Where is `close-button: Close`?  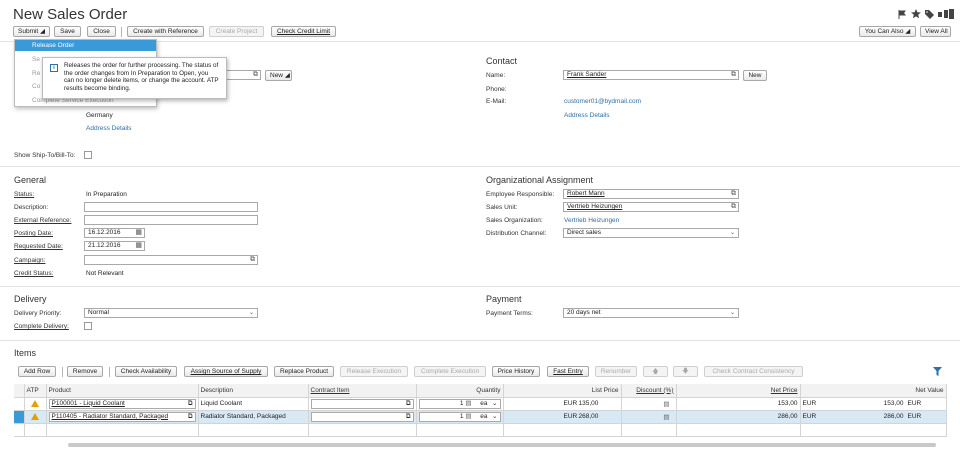 close-button: Close is located at coordinates (101, 31).